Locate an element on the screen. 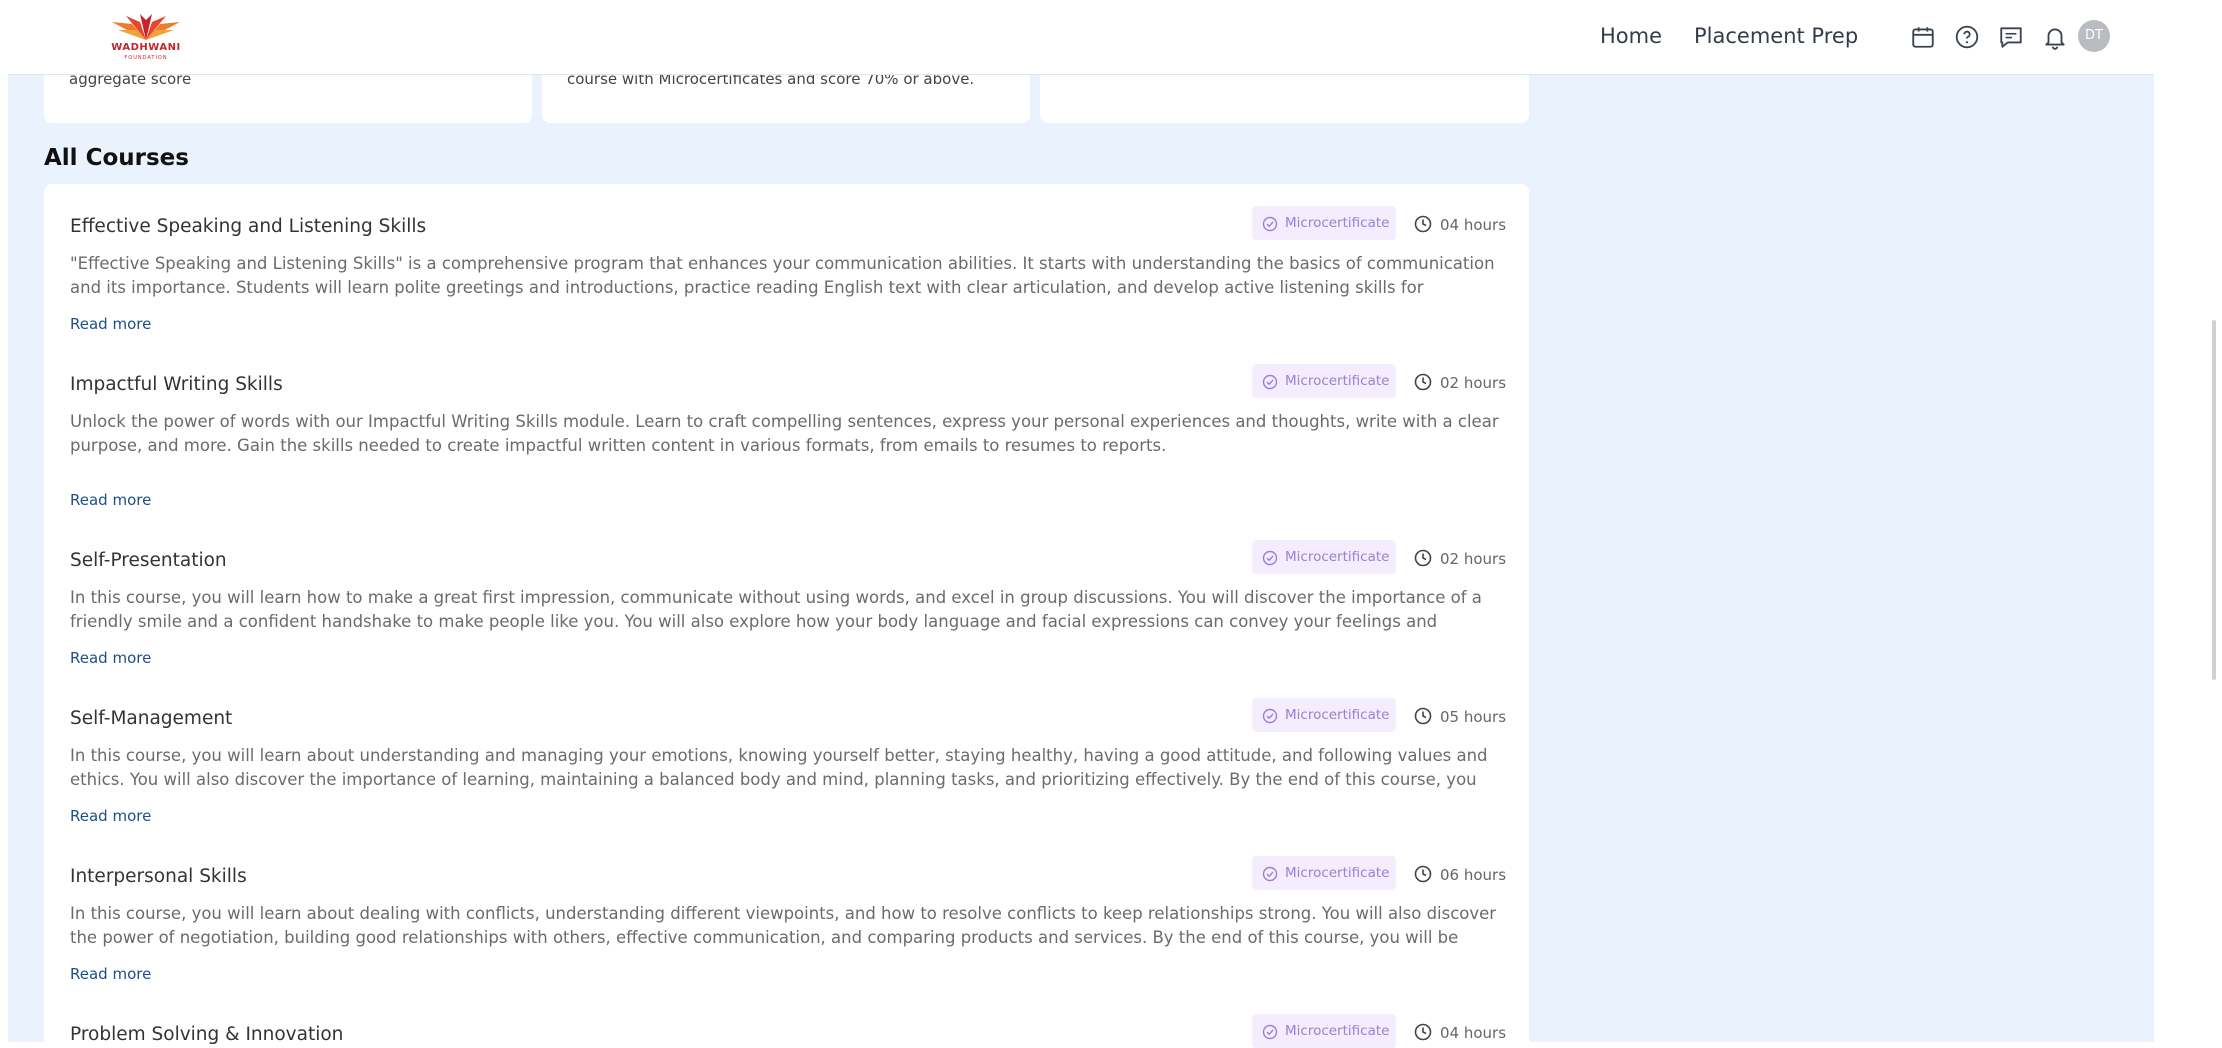 The width and height of the screenshot is (2222, 1048). course-title: Self-Presentation is located at coordinates (148, 560).